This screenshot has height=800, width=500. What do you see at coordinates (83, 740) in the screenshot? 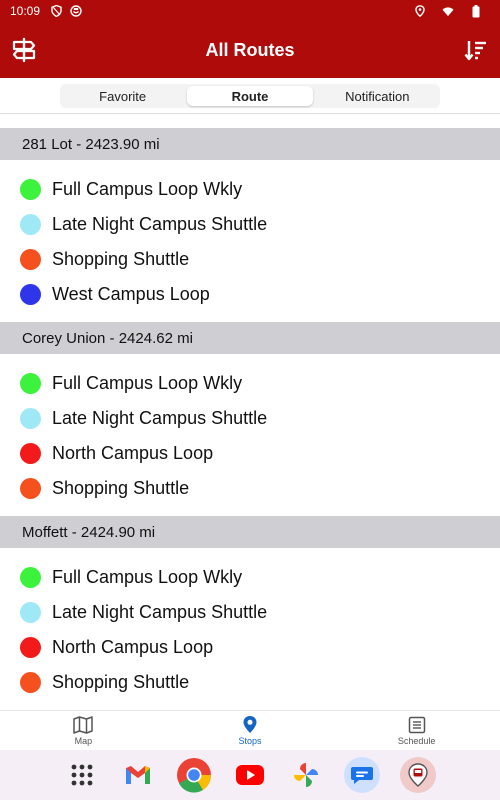
I see `nav-map-label: Map` at bounding box center [83, 740].